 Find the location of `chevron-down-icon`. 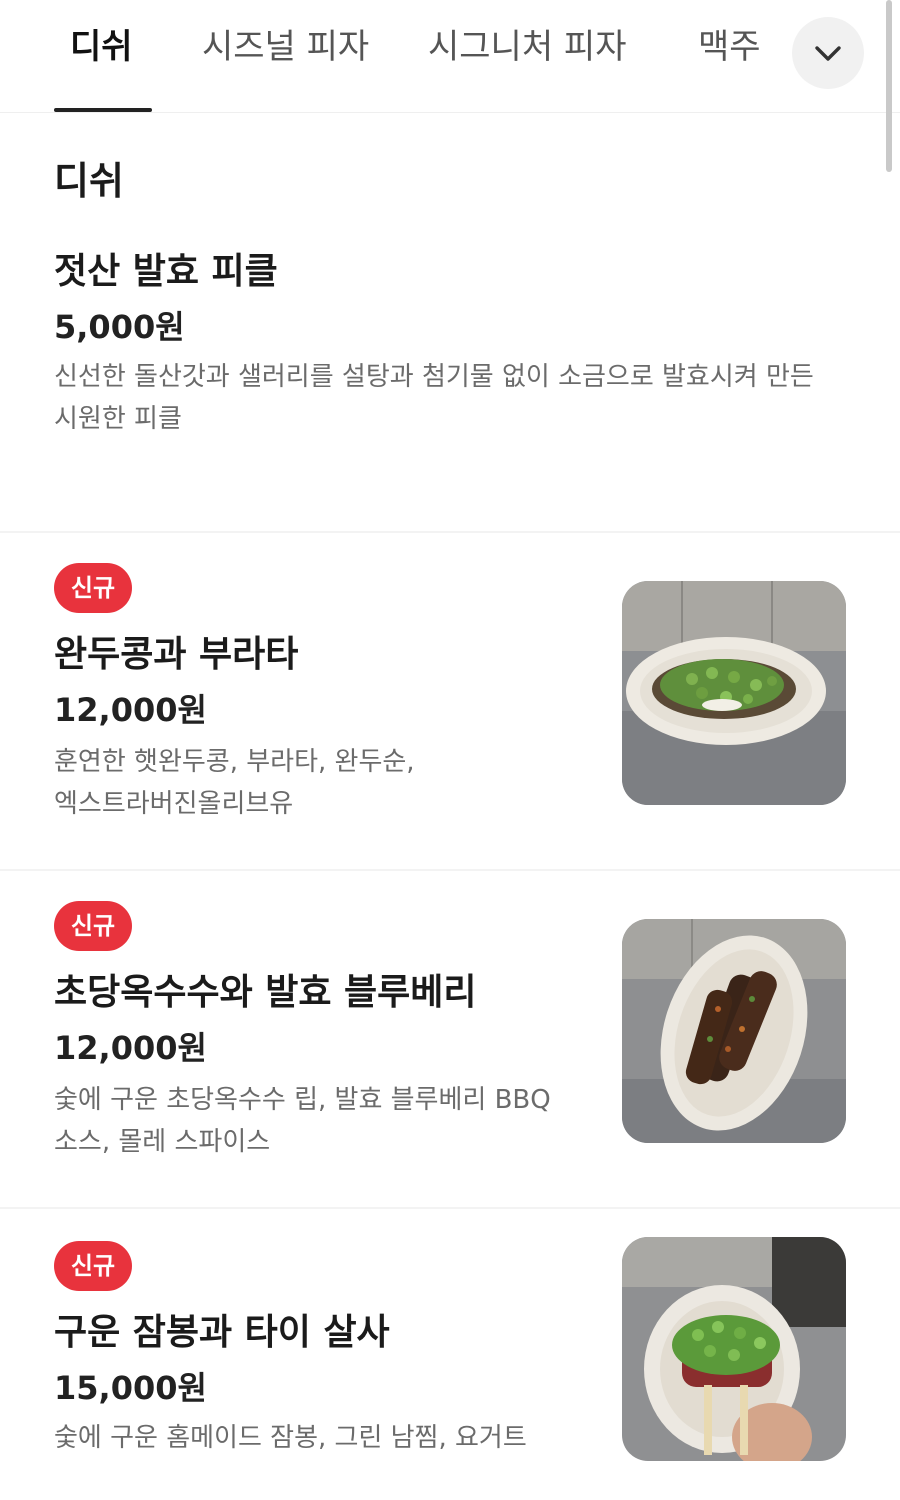

chevron-down-icon is located at coordinates (828, 53).